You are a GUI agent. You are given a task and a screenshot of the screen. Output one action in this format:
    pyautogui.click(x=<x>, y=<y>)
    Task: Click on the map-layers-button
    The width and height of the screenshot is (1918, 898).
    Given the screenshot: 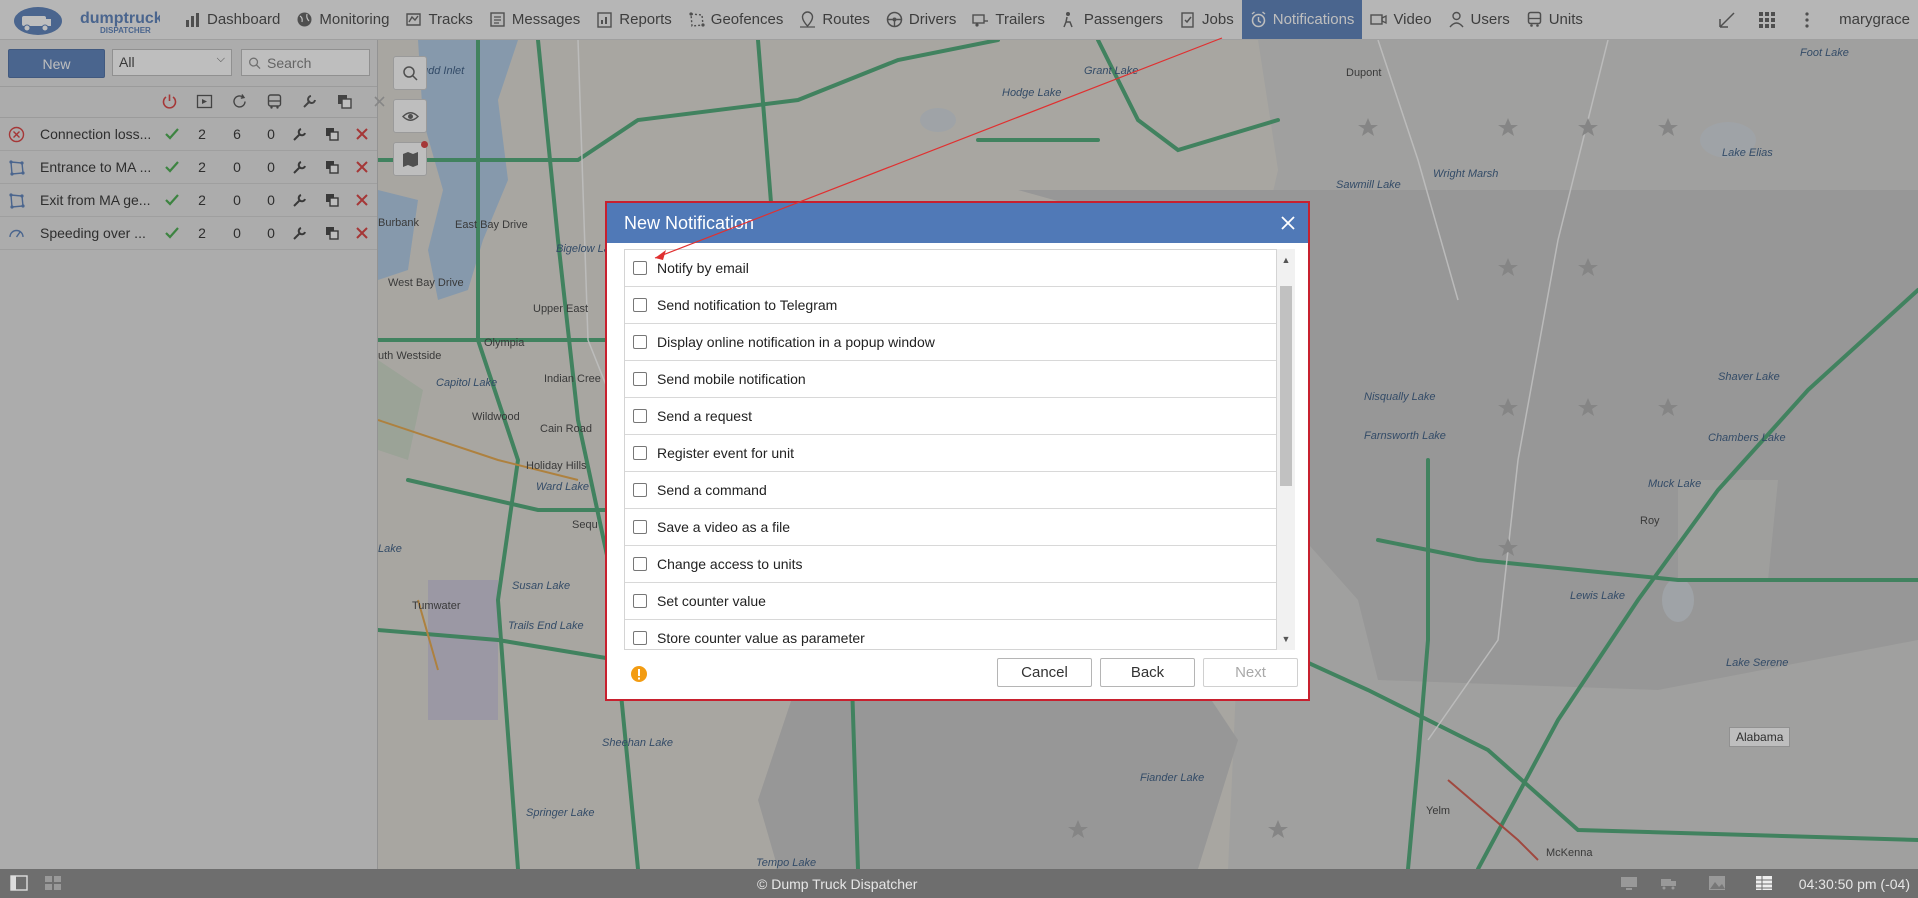 What is the action you would take?
    pyautogui.click(x=410, y=158)
    